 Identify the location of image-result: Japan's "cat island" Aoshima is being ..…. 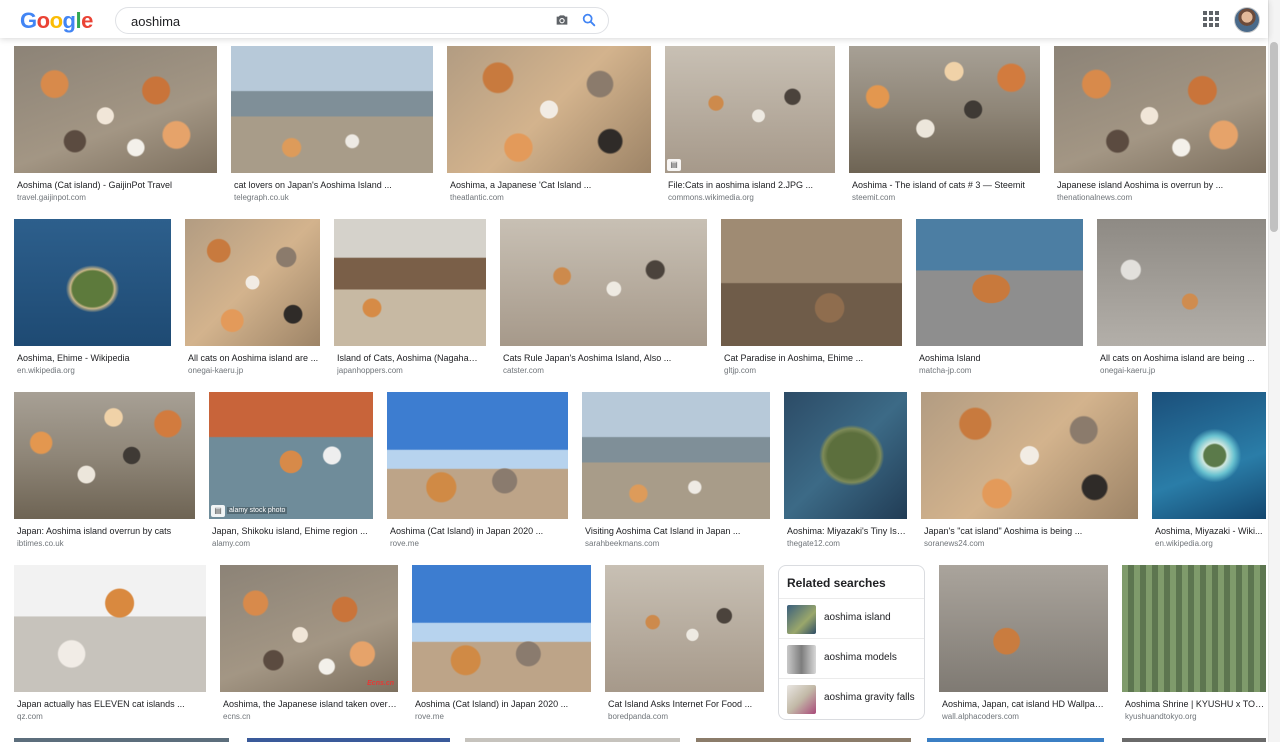
(1029, 472).